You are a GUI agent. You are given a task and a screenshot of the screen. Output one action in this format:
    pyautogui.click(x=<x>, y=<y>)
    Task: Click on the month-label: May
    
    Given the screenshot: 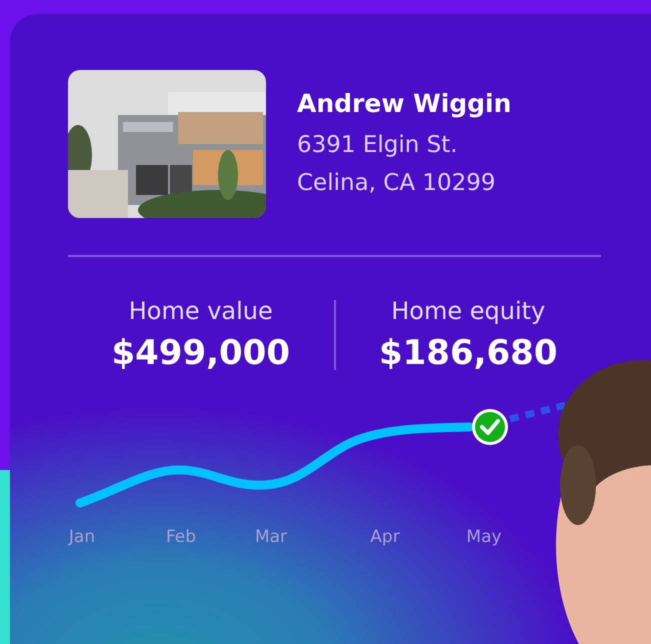 What is the action you would take?
    pyautogui.click(x=484, y=537)
    